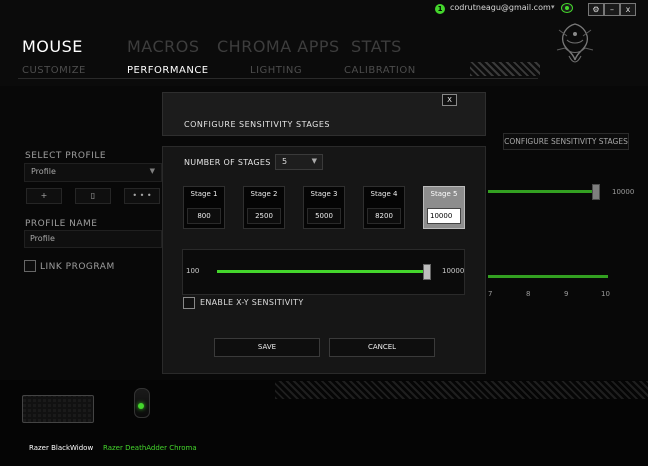 The width and height of the screenshot is (648, 466). I want to click on stage-name: Stage 3, so click(324, 194).